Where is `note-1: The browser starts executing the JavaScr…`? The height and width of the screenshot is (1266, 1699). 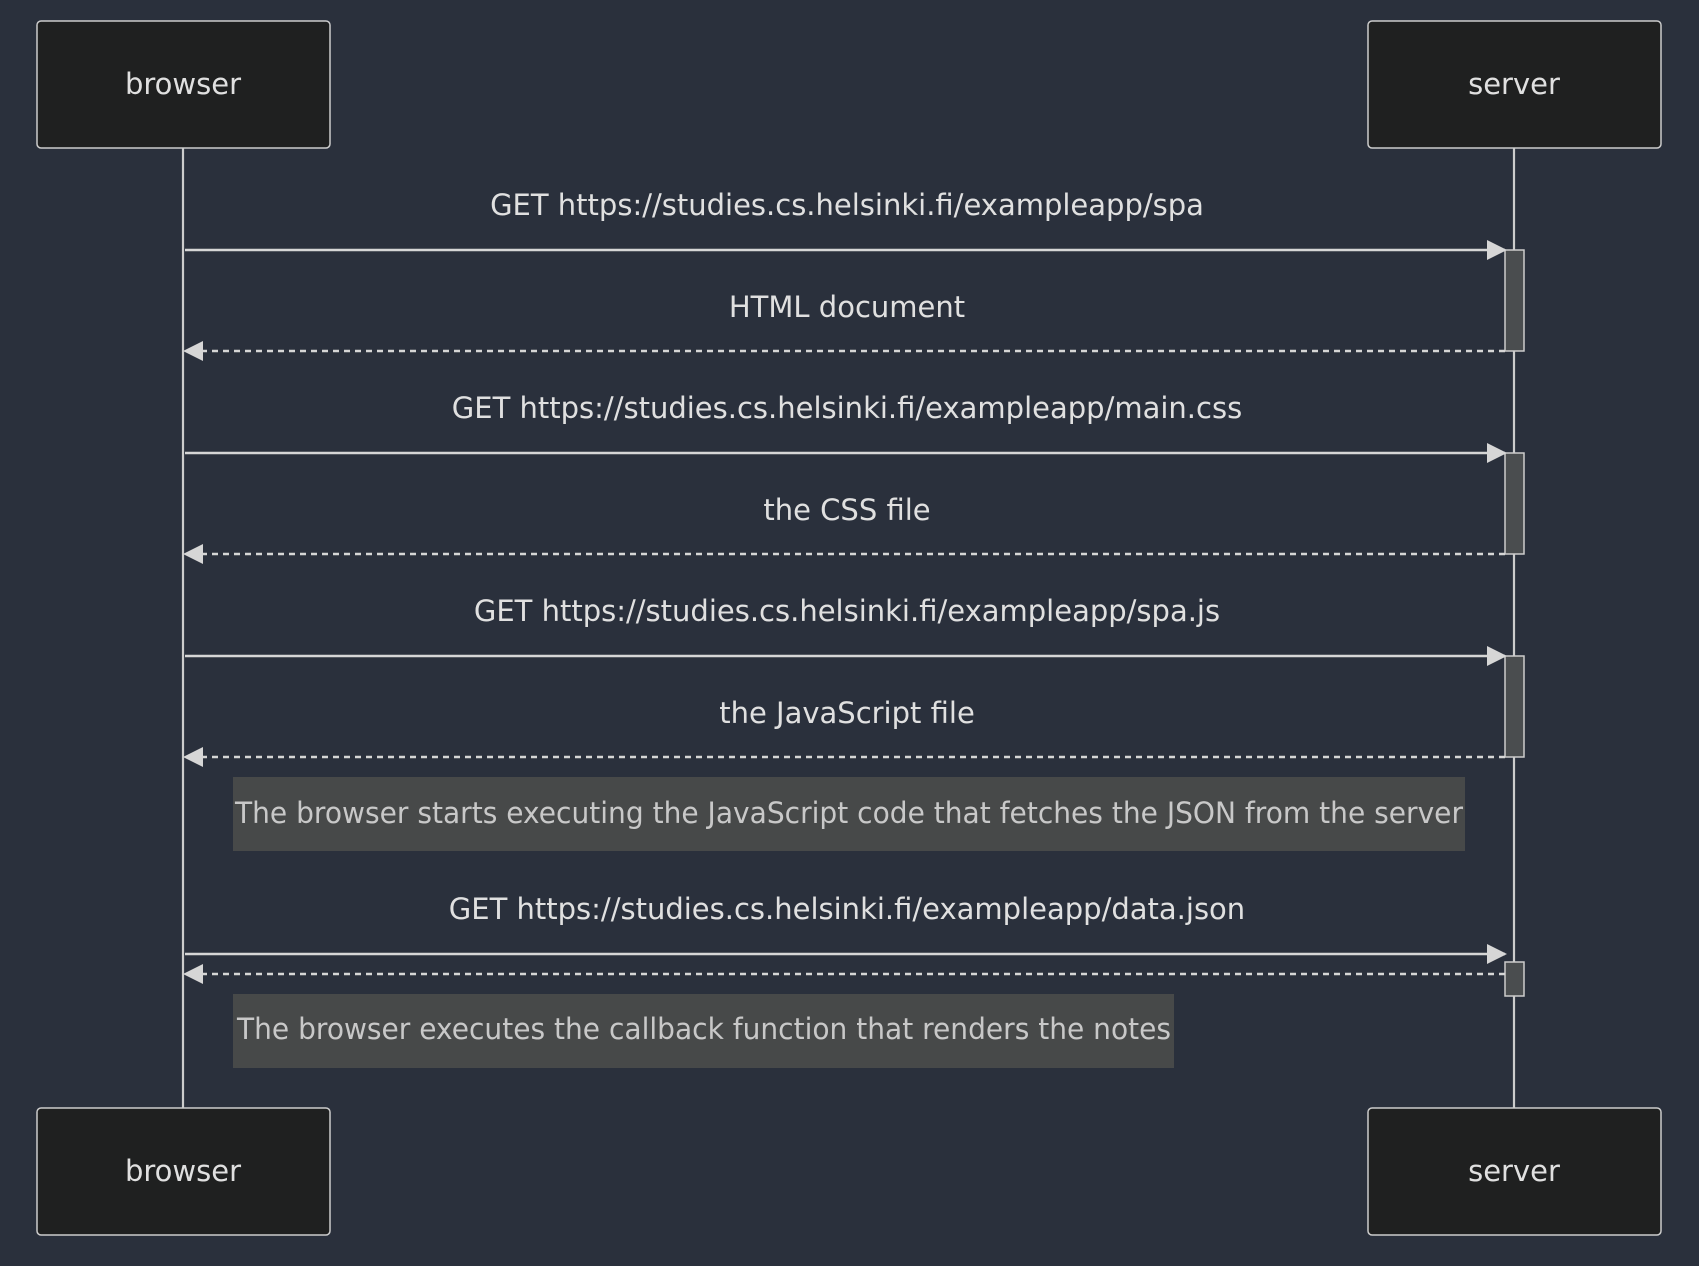
note-1: The browser starts executing the JavaScr… is located at coordinates (849, 814).